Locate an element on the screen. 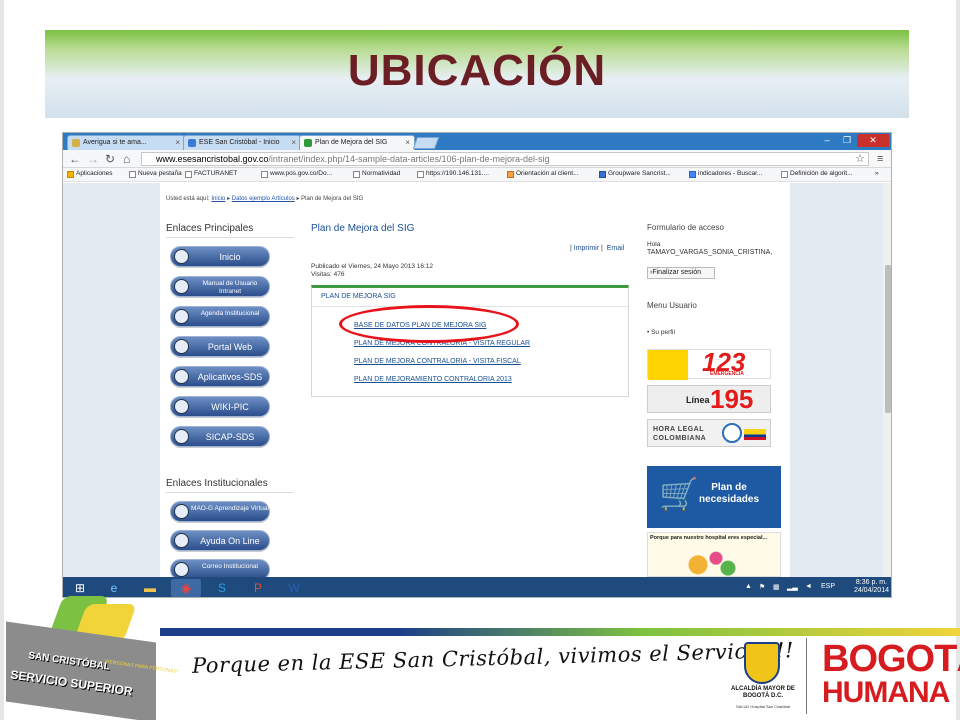 The width and height of the screenshot is (960, 720). banner-123-stripe is located at coordinates (668, 365).